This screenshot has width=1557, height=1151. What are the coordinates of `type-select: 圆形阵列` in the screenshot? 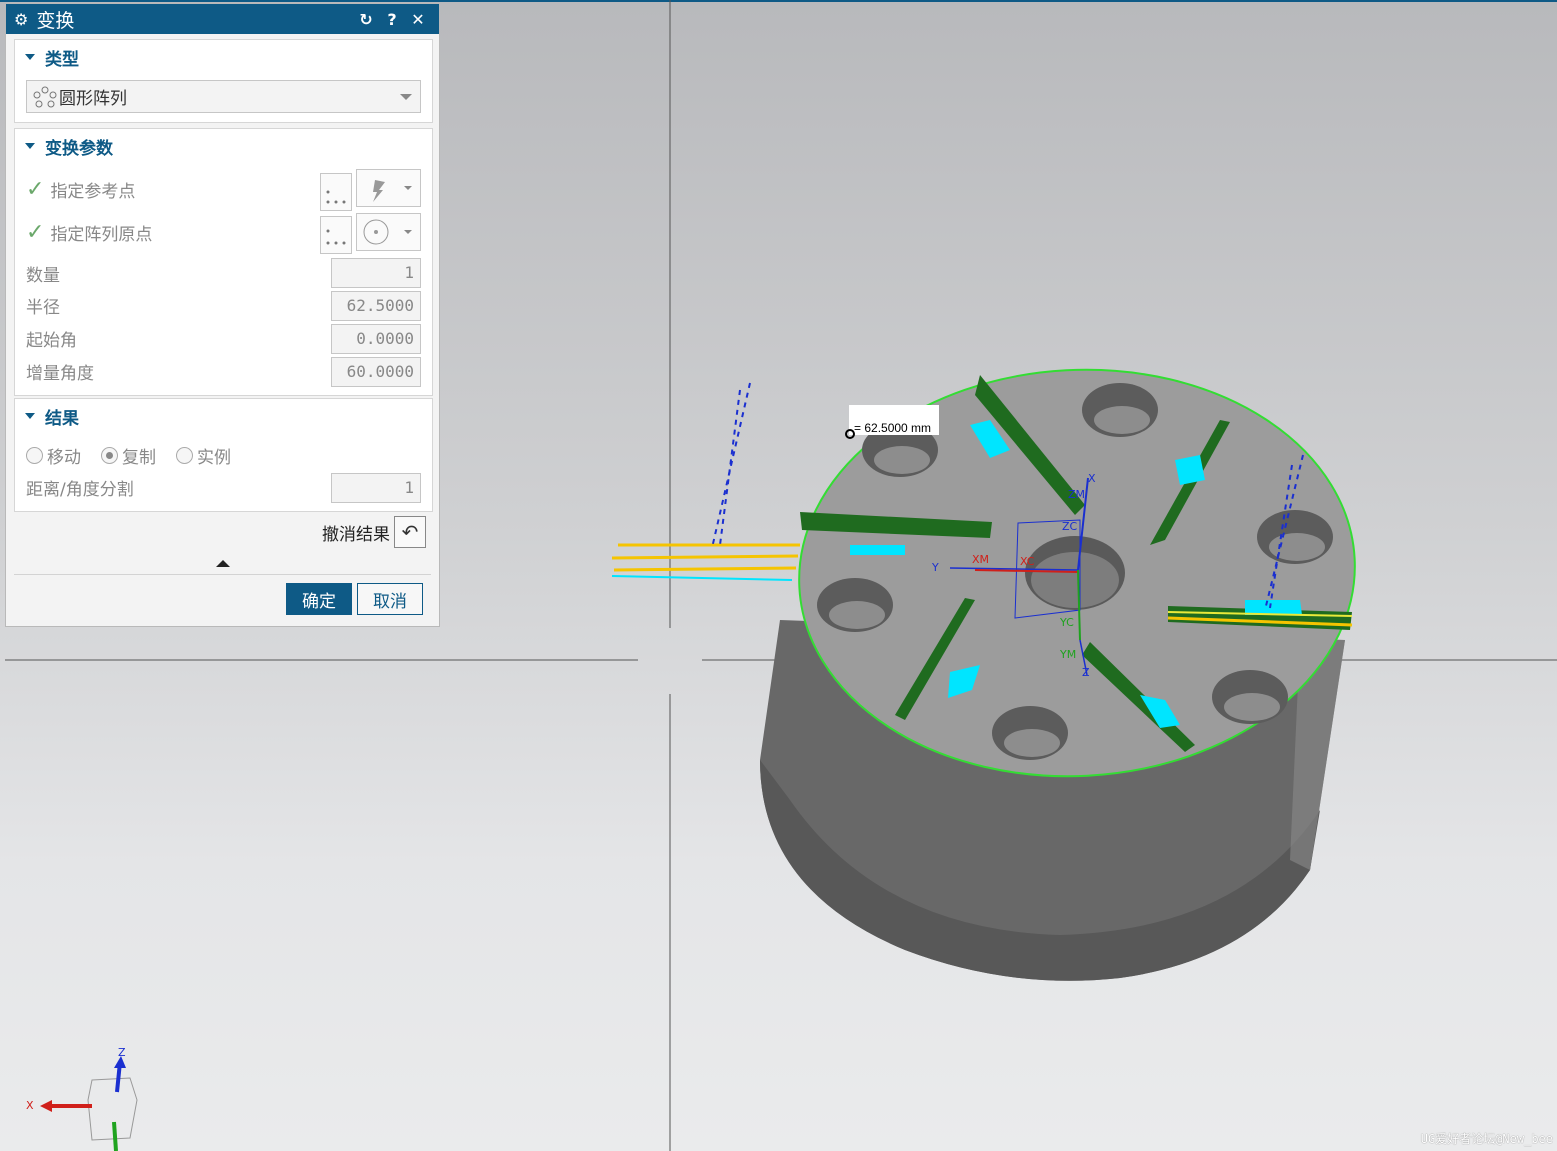 It's located at (223, 96).